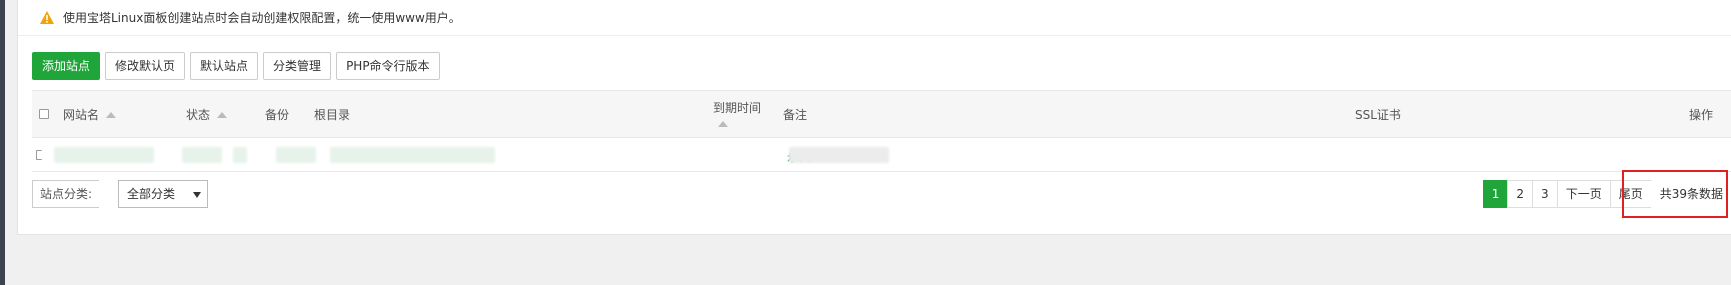 This screenshot has width=1731, height=285. I want to click on category-select: 全部分类, so click(163, 194).